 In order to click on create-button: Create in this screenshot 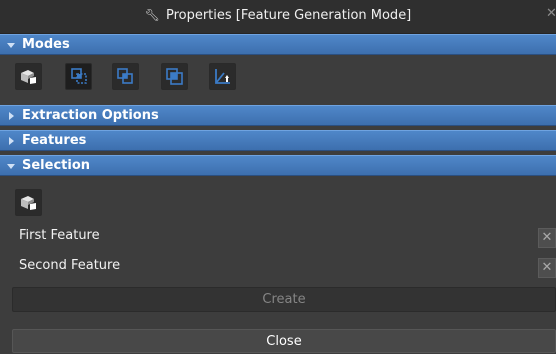, I will do `click(284, 299)`.